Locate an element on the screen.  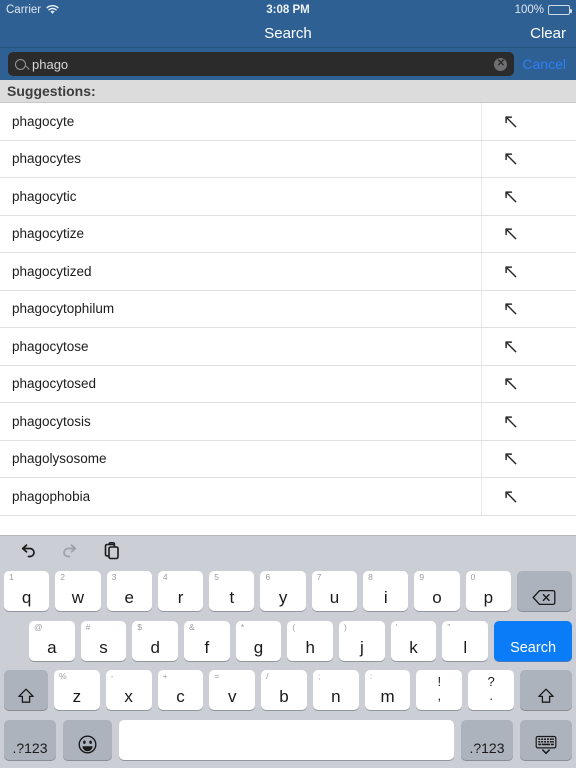
key-l: " l is located at coordinates (465, 640).